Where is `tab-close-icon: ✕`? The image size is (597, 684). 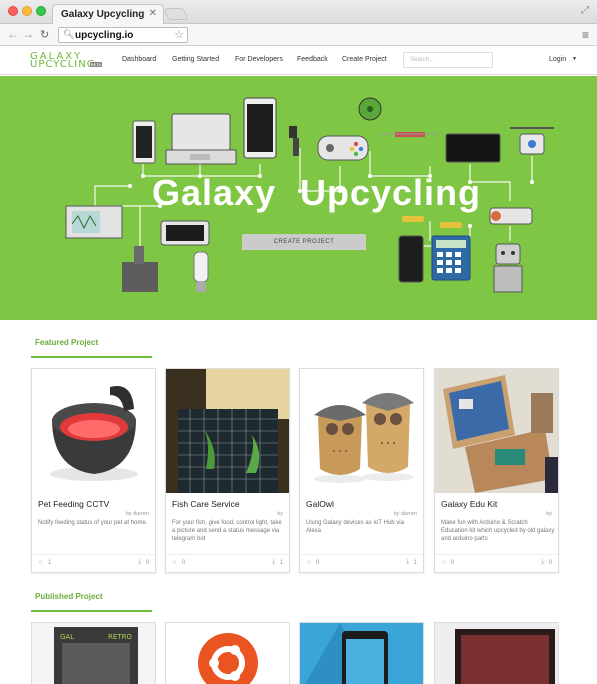 tab-close-icon: ✕ is located at coordinates (153, 13).